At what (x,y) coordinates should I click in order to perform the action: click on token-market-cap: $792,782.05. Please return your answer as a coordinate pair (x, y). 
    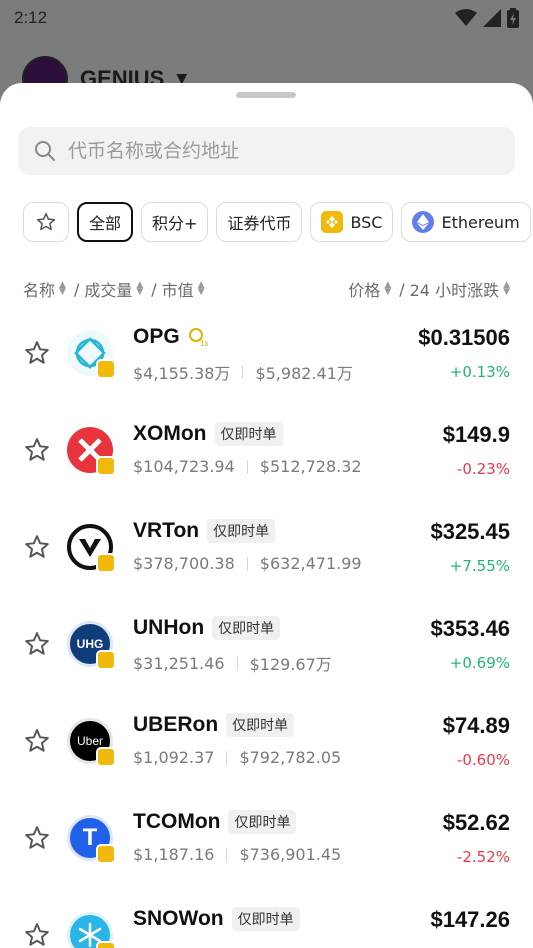
    Looking at the image, I should click on (290, 757).